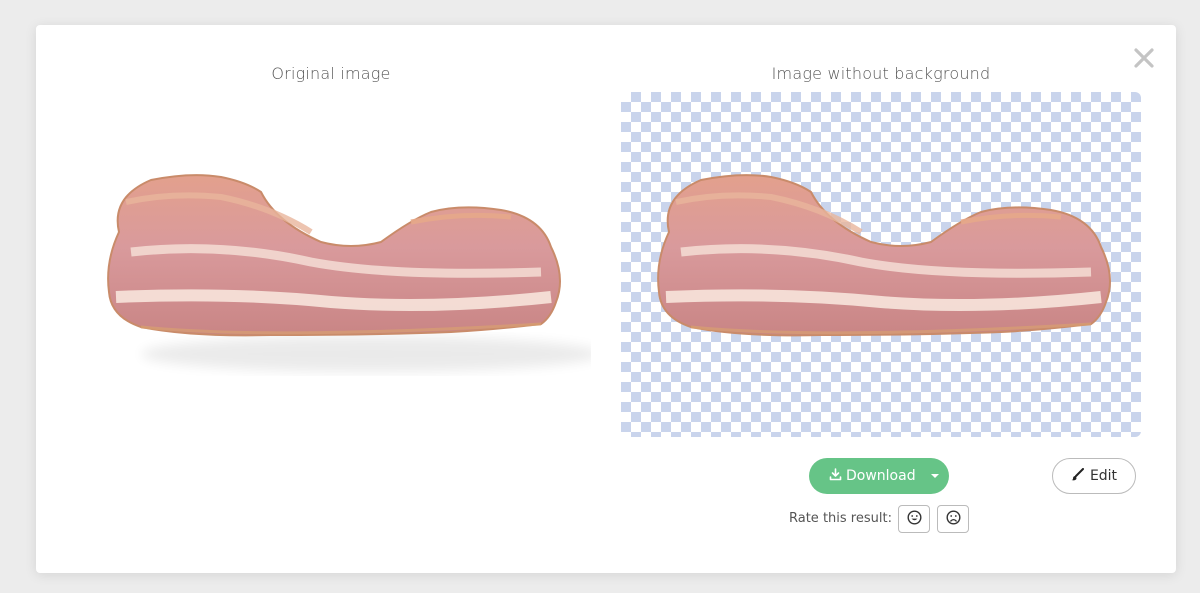 Image resolution: width=1200 pixels, height=593 pixels. What do you see at coordinates (935, 476) in the screenshot?
I see `caret-down-icon` at bounding box center [935, 476].